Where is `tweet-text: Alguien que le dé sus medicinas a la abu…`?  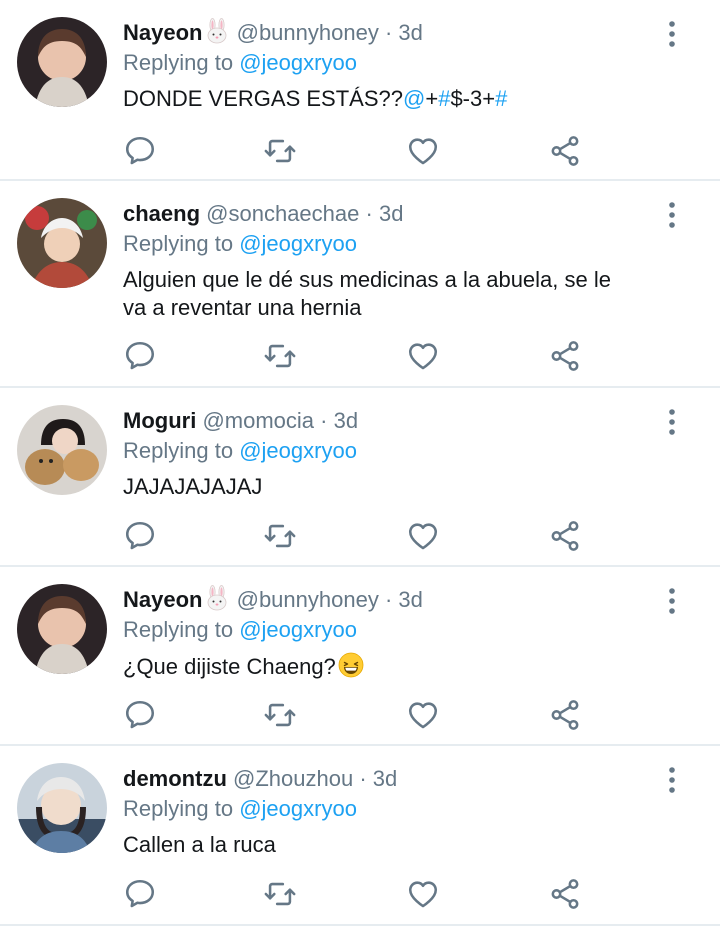 tweet-text: Alguien que le dé sus medicinas a la abu… is located at coordinates (391, 294).